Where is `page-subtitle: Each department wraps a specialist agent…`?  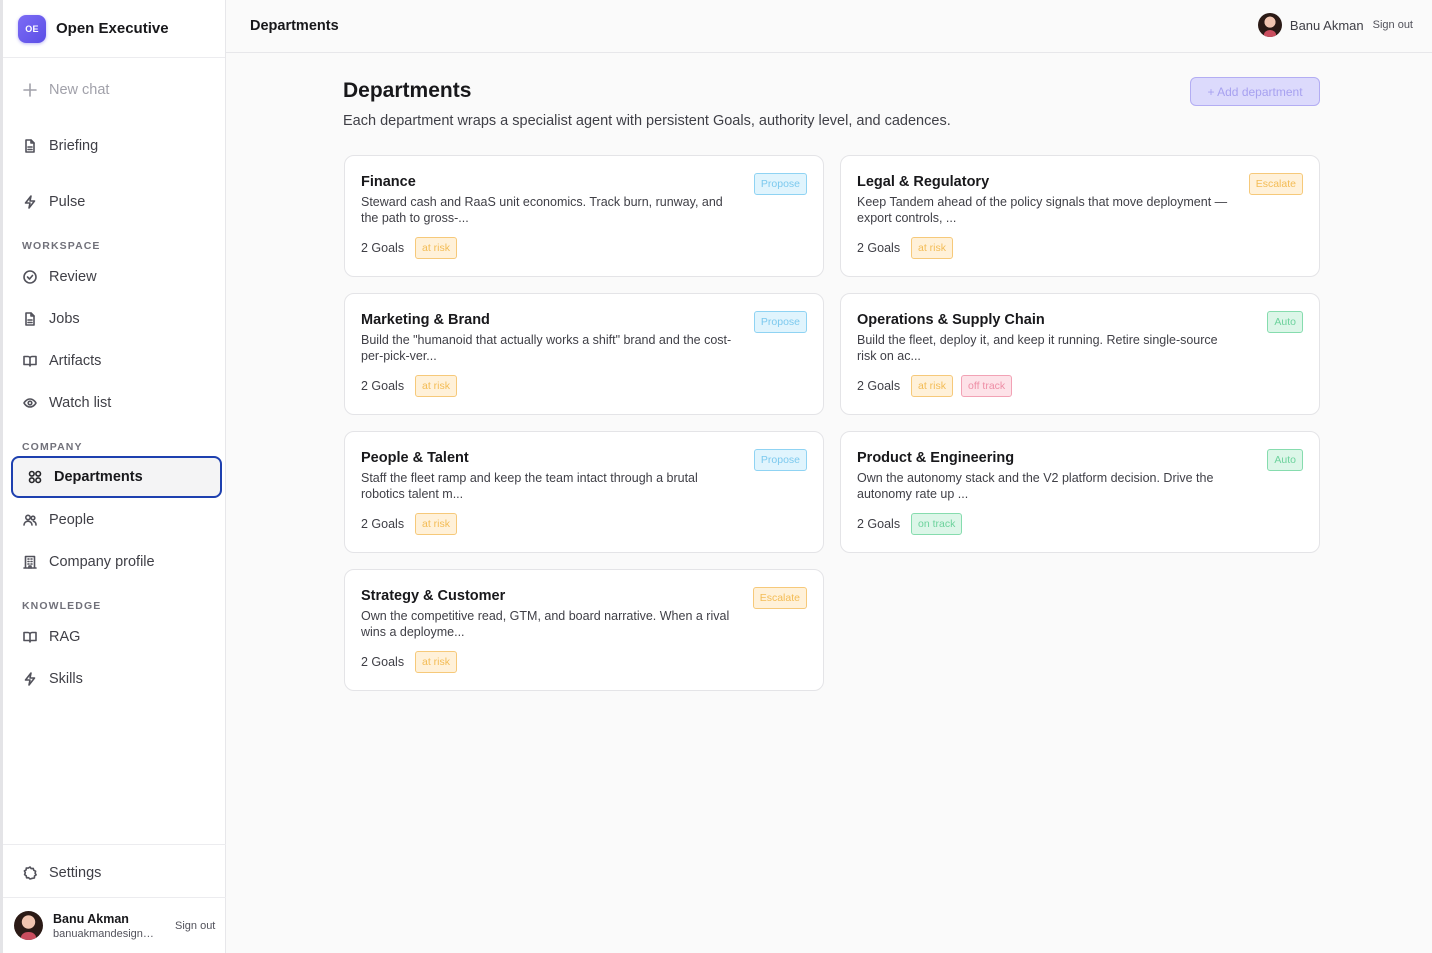
page-subtitle: Each department wraps a specialist agent… is located at coordinates (647, 121).